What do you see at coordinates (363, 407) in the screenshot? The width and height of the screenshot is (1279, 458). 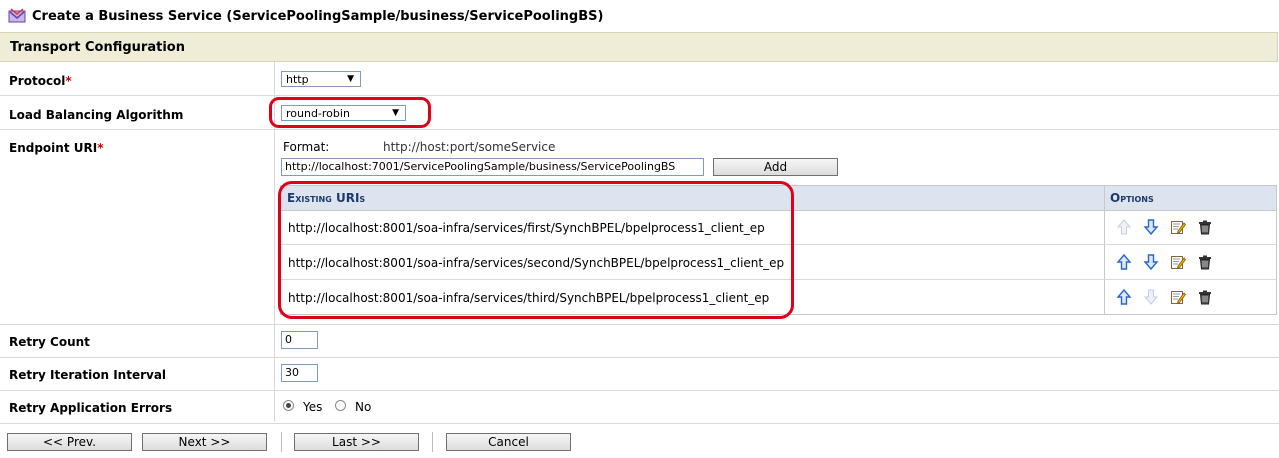 I see `radio-no-label: No` at bounding box center [363, 407].